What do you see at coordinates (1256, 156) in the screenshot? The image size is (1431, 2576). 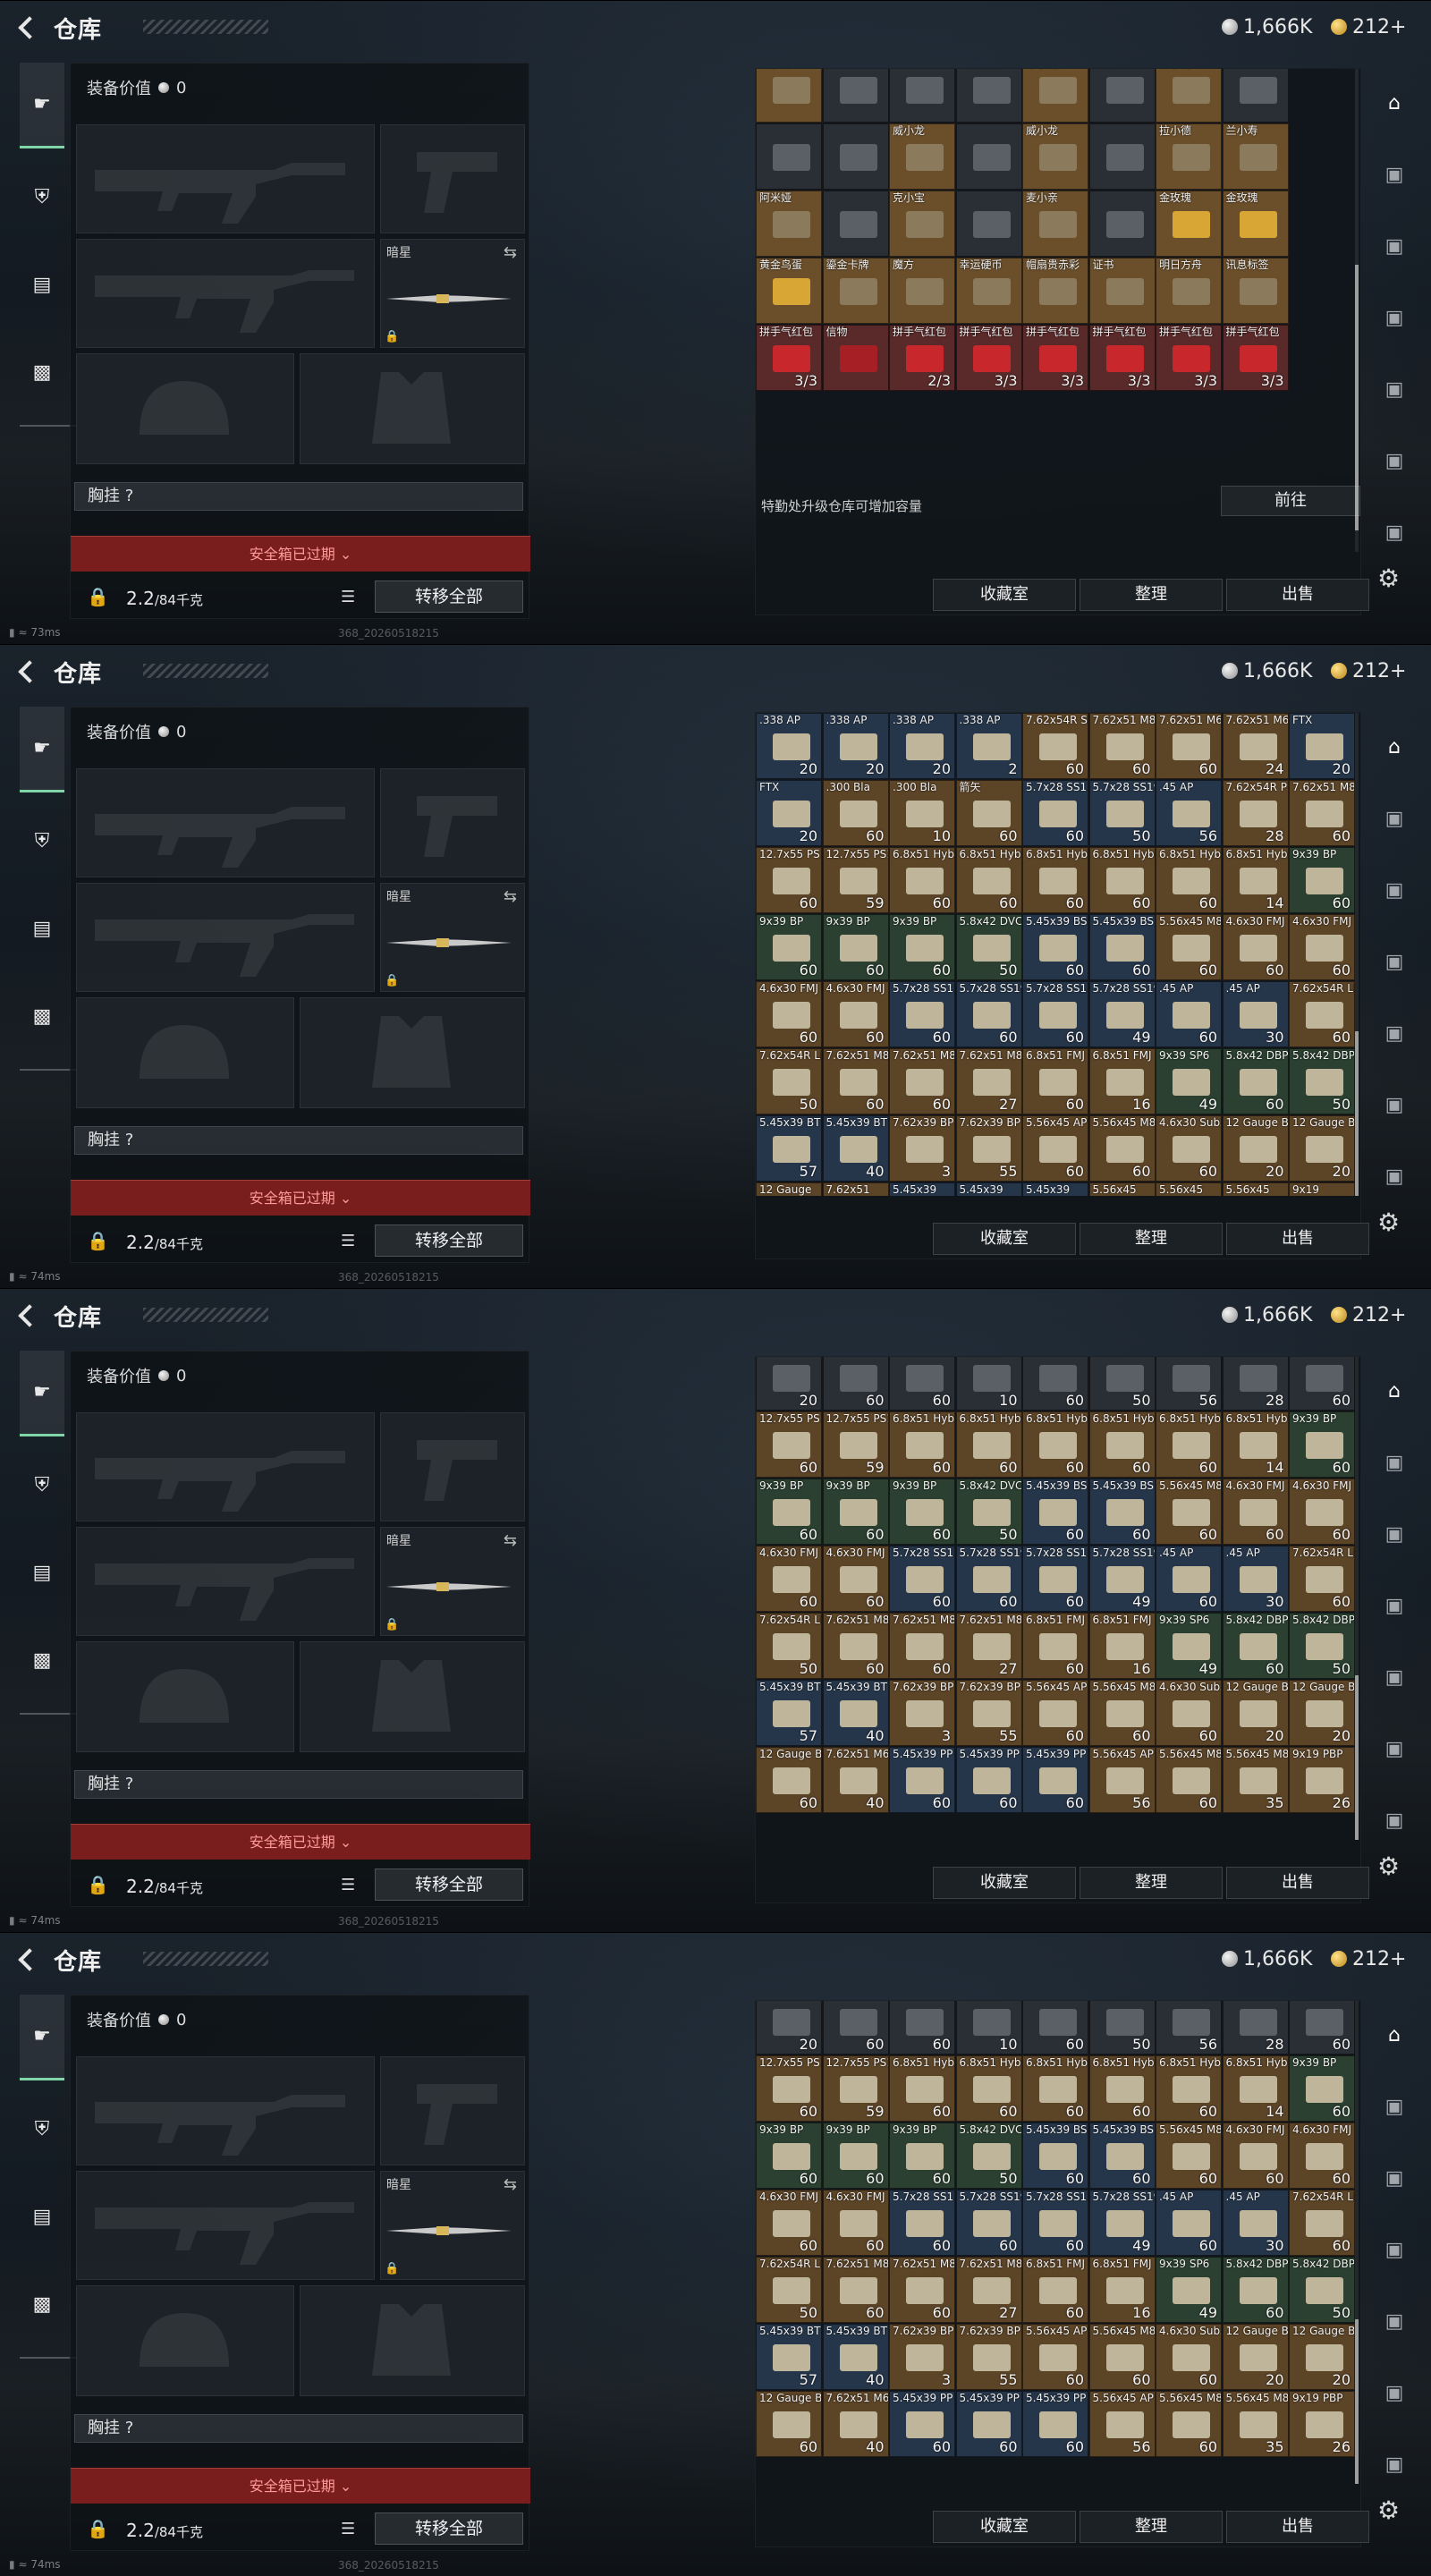 I see `grid-cell: 兰小寿` at bounding box center [1256, 156].